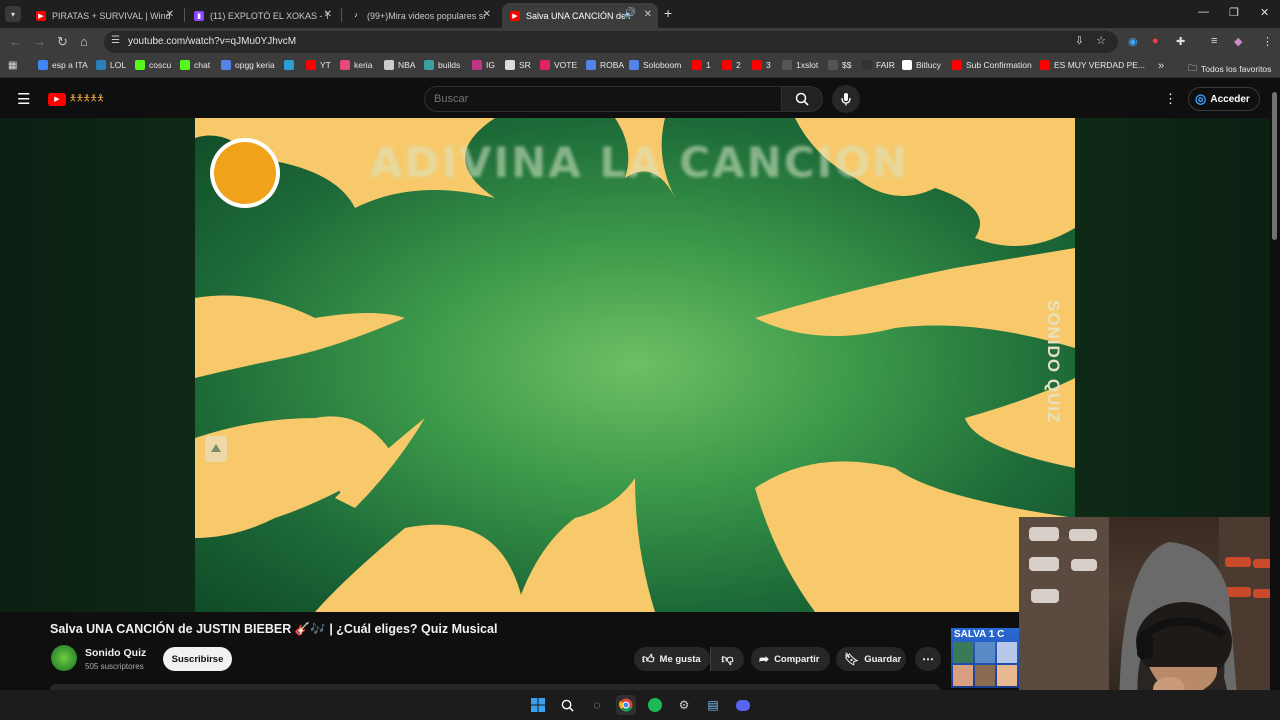  What do you see at coordinates (64, 658) in the screenshot?
I see `channel-avatar` at bounding box center [64, 658].